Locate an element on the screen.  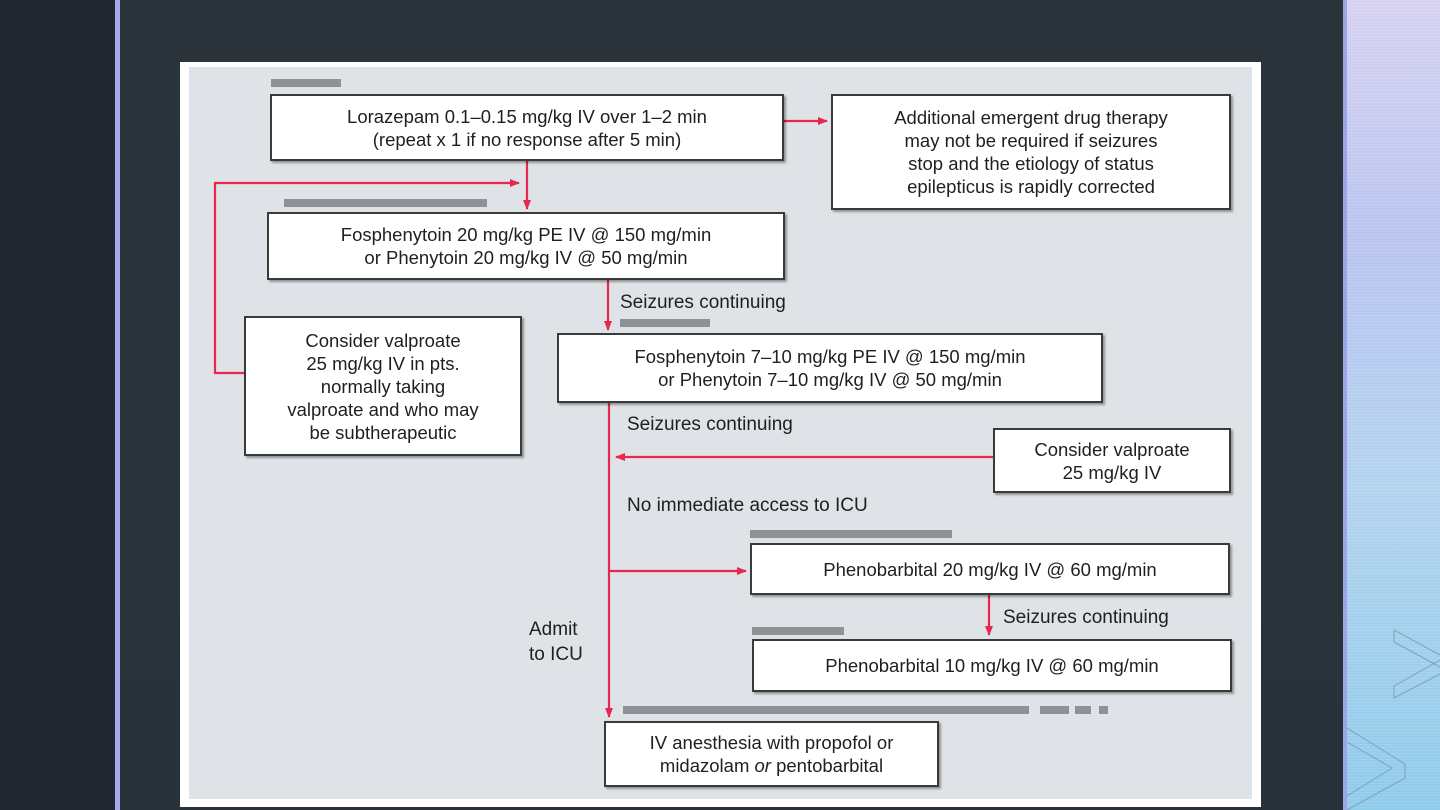
box-text-line: Phenobarbital 10 mg/kg IV @ 60 mg/min is located at coordinates (992, 665).